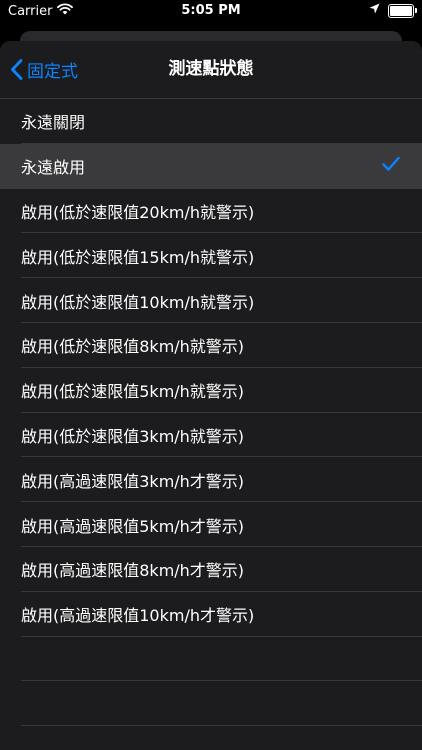 The width and height of the screenshot is (422, 750). Describe the element at coordinates (138, 212) in the screenshot. I see `option-label: 啟用(低於速限值20km/h就警示)` at that location.